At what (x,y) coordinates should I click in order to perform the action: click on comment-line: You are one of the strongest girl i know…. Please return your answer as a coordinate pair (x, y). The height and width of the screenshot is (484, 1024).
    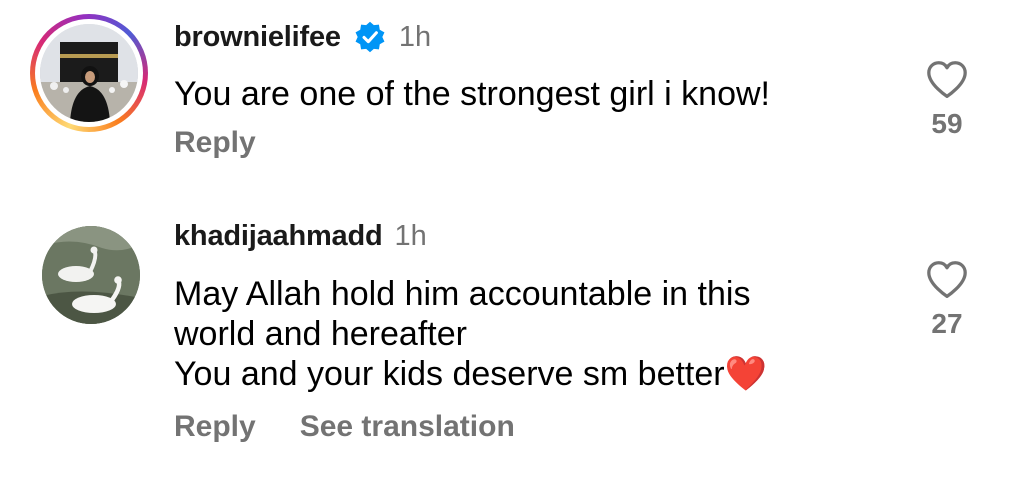
    Looking at the image, I should click on (472, 94).